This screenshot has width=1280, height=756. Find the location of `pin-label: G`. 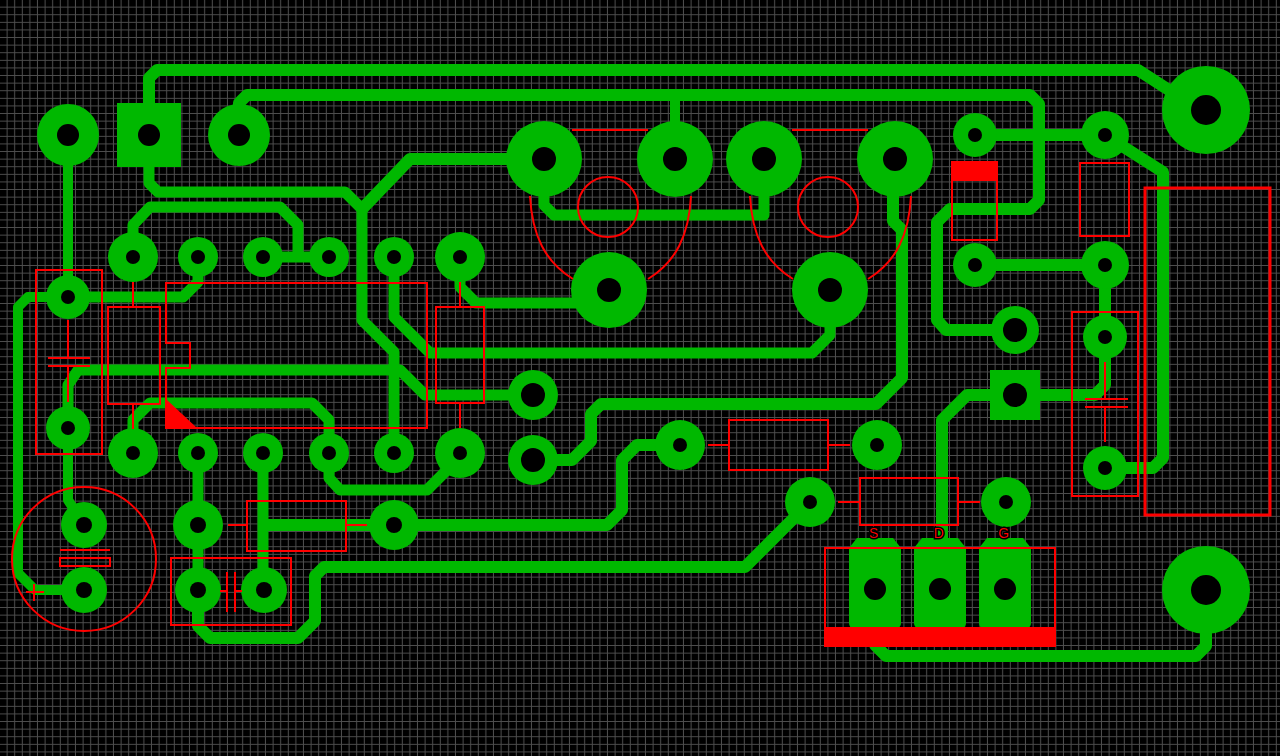

pin-label: G is located at coordinates (1004, 533).